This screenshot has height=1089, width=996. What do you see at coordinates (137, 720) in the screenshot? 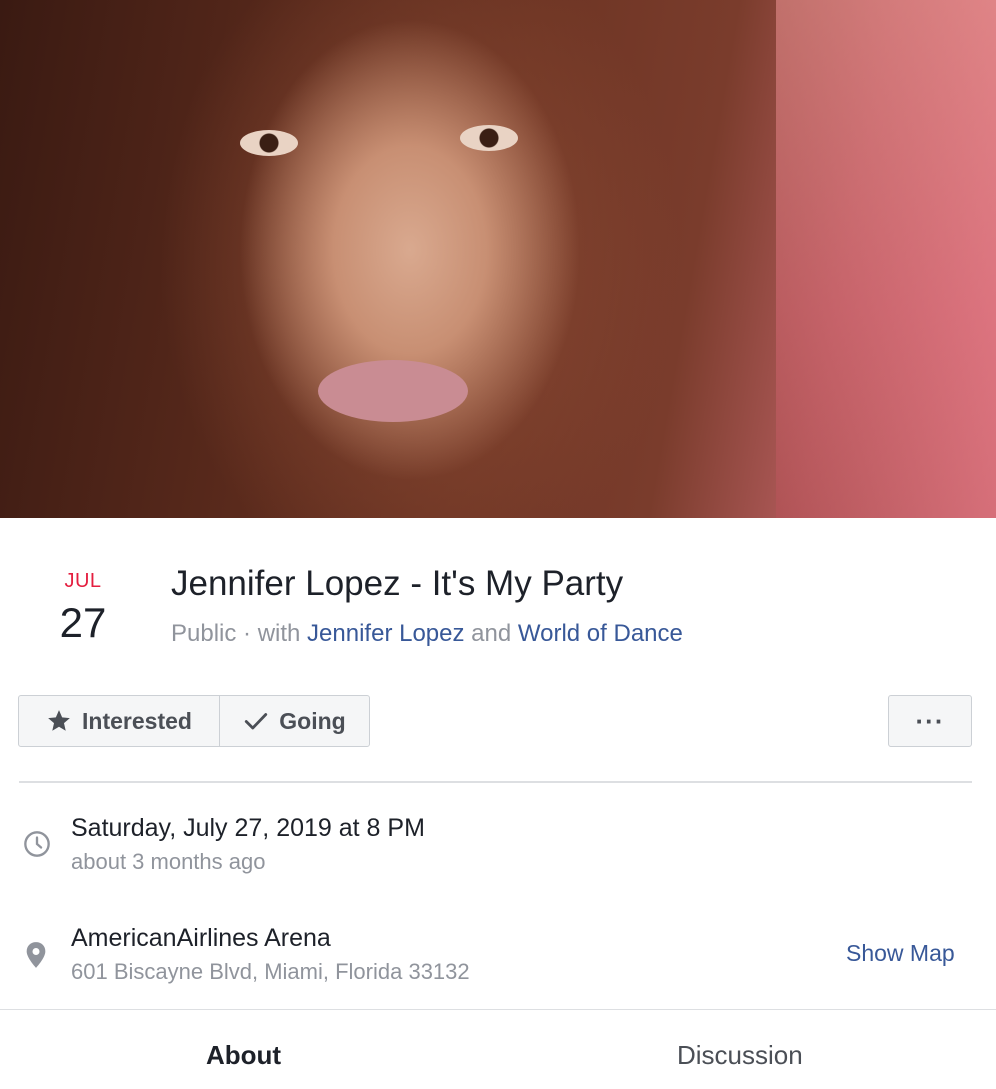
I see `interested-label: Interested` at bounding box center [137, 720].